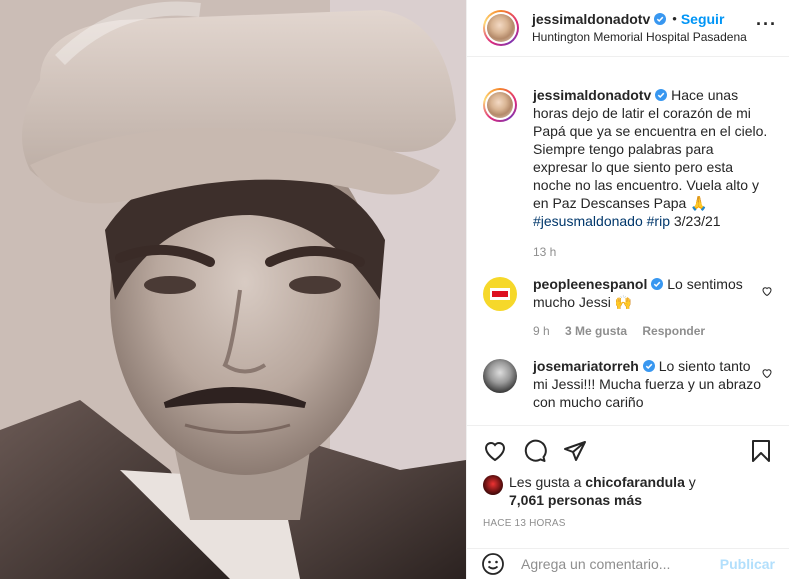 This screenshot has width=789, height=579. Describe the element at coordinates (592, 95) in the screenshot. I see `caption-username: jessimaldonadotv` at that location.